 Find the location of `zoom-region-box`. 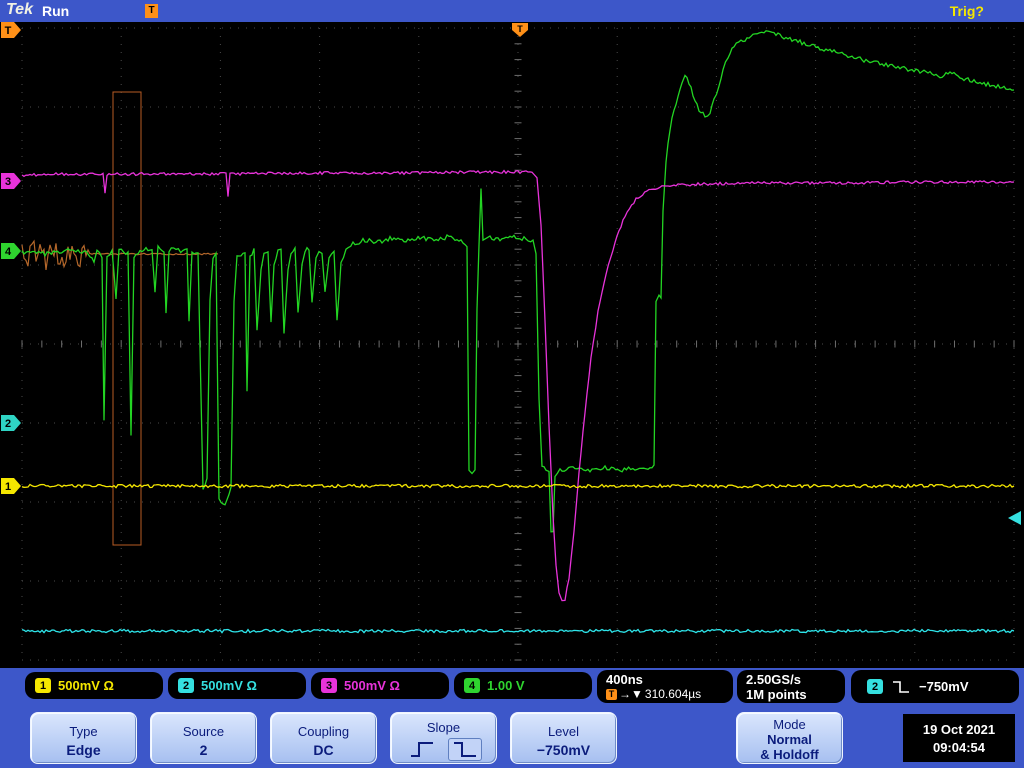

zoom-region-box is located at coordinates (127, 318).